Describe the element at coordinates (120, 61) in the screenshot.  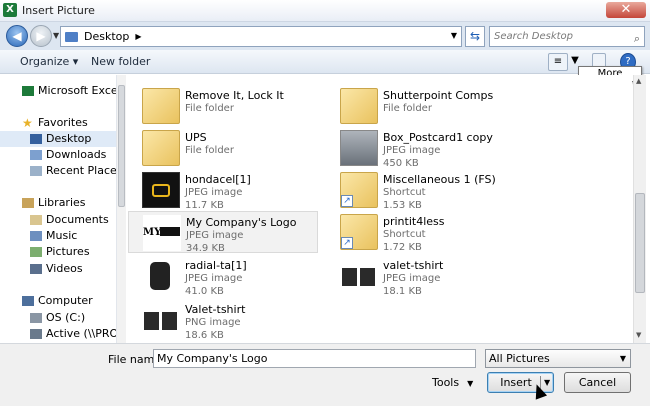
I see `new-folder-button: New folder` at that location.